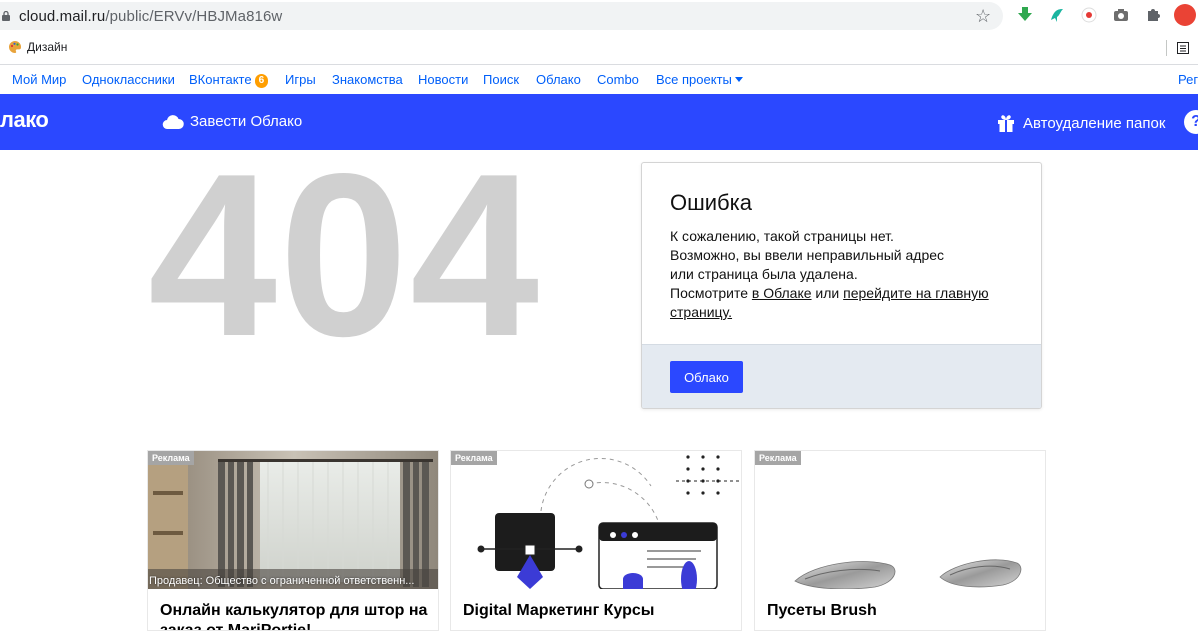 The height and width of the screenshot is (631, 1198). I want to click on ad-card-digital-marketing: Реклама Digital Маркетинг Курсы, so click(596, 540).